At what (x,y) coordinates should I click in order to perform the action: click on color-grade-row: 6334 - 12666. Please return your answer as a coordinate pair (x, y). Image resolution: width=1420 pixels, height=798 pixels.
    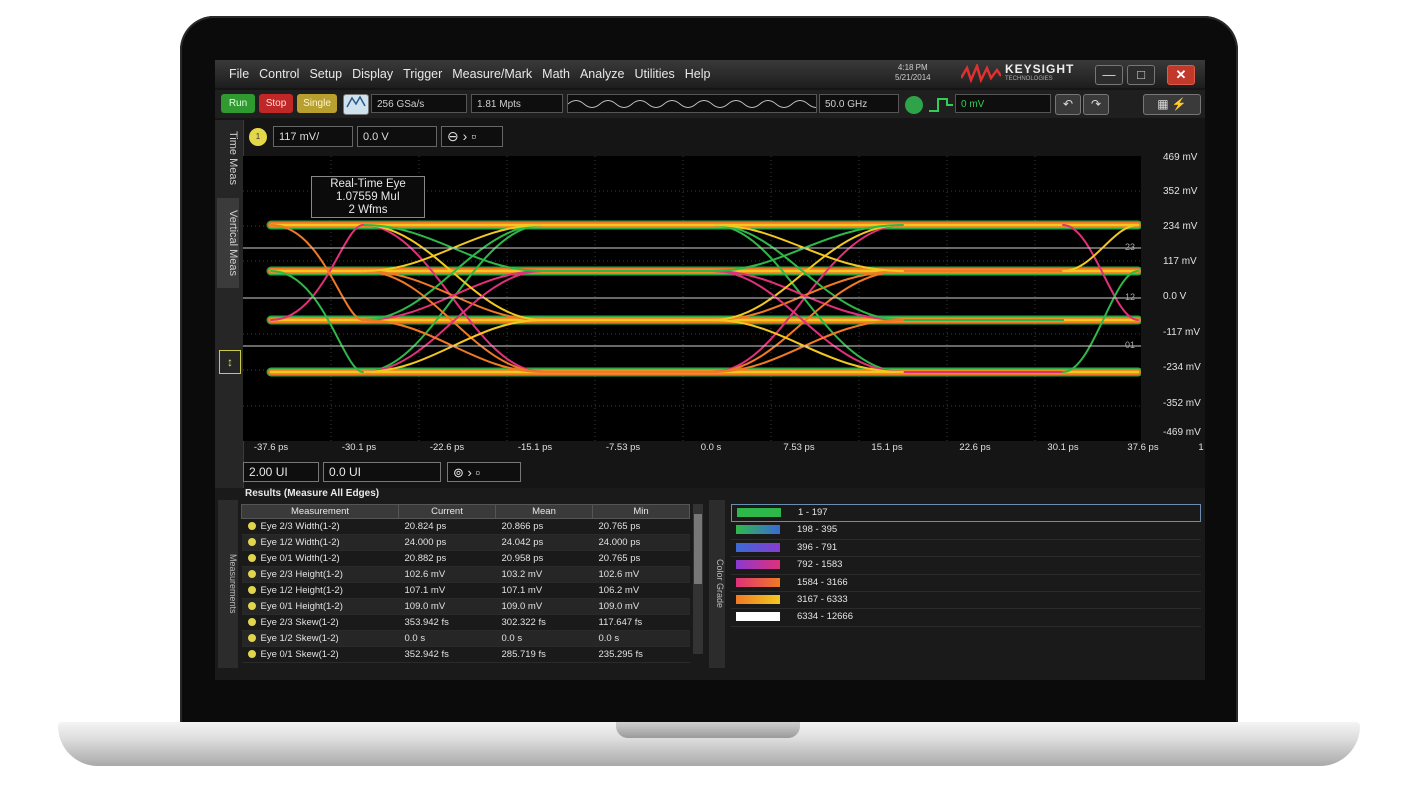
    Looking at the image, I should click on (966, 618).